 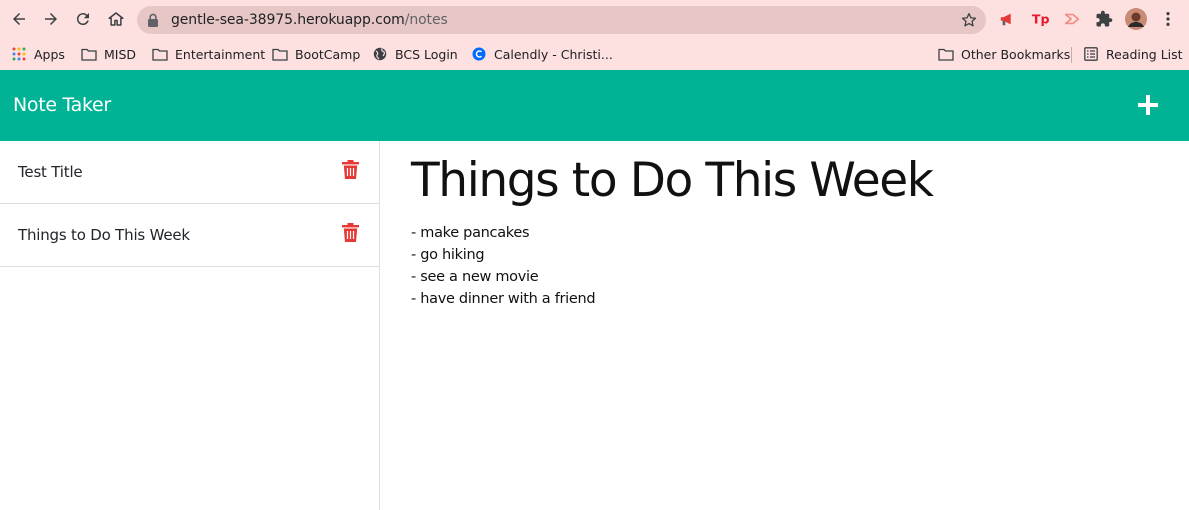 What do you see at coordinates (448, 255) in the screenshot?
I see `note-line: - go hiking` at bounding box center [448, 255].